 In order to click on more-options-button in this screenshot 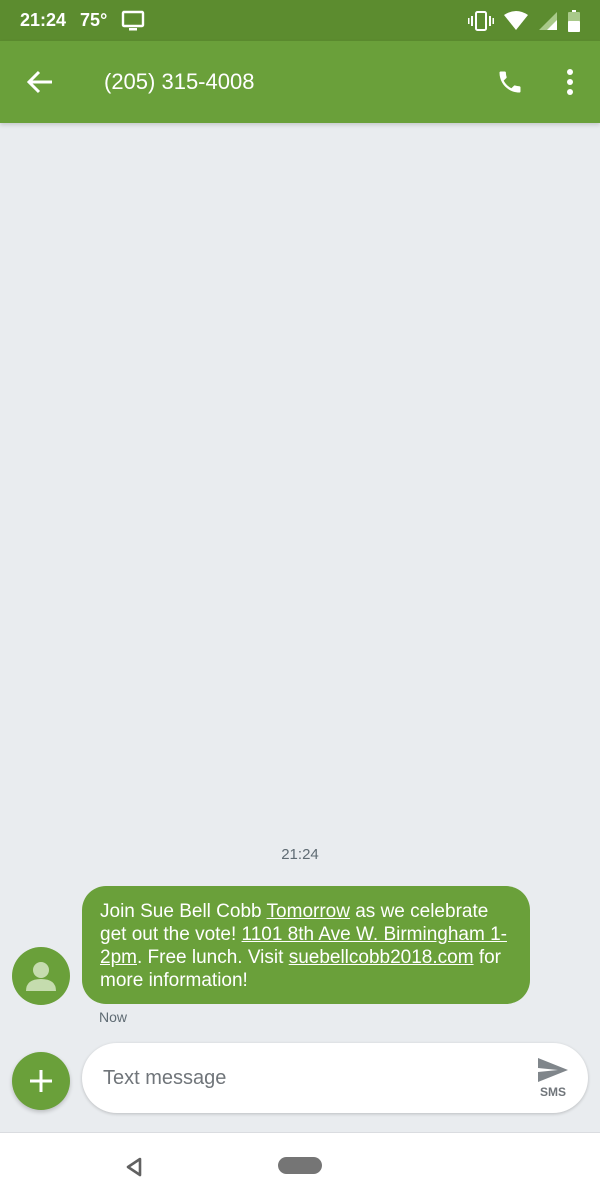, I will do `click(570, 82)`.